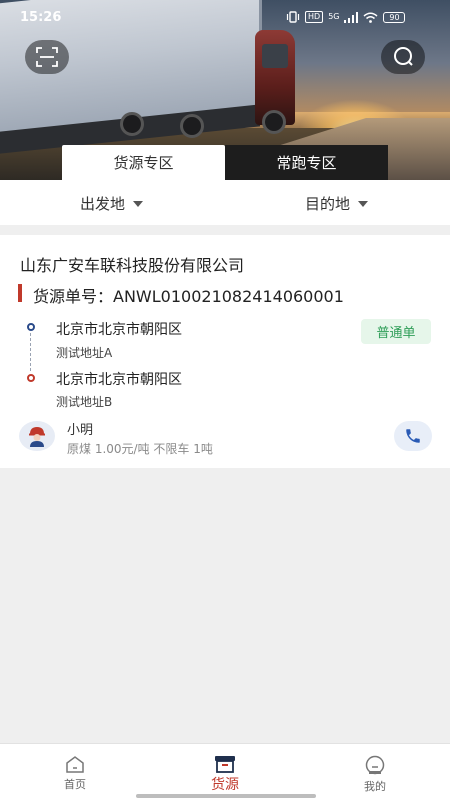  What do you see at coordinates (119, 330) in the screenshot?
I see `origin-city: 北京市北京市朝阳区` at bounding box center [119, 330].